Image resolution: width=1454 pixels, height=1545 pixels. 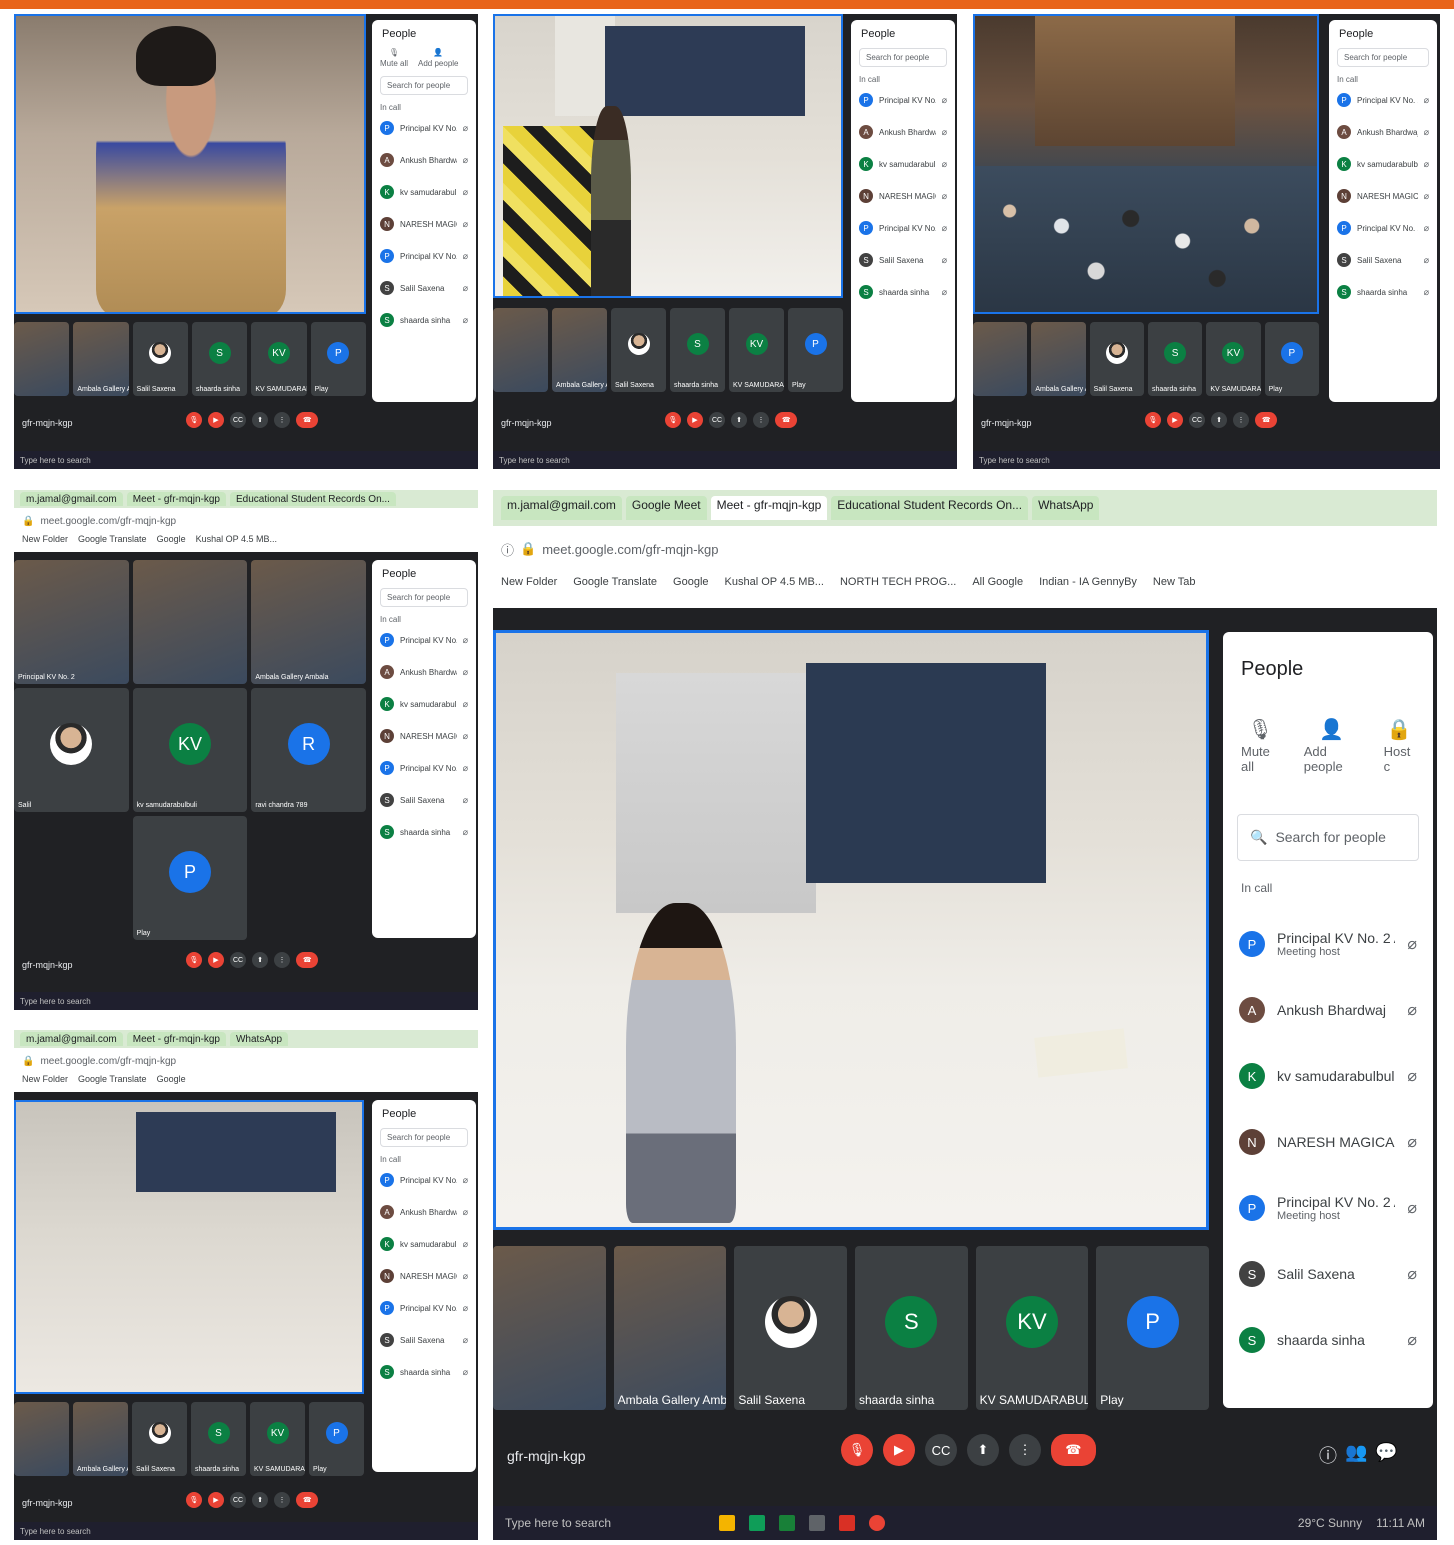 What do you see at coordinates (1328, 1455) in the screenshot?
I see `info-icon: ⓘ` at bounding box center [1328, 1455].